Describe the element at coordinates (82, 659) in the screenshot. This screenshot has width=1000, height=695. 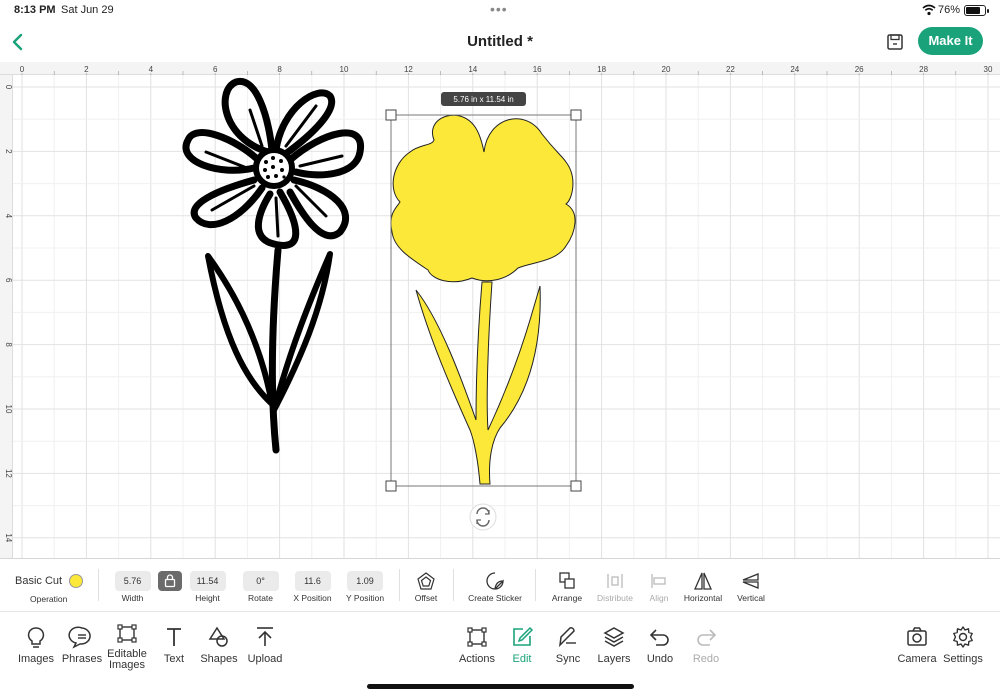
I see `phrases-label: Phrases` at that location.